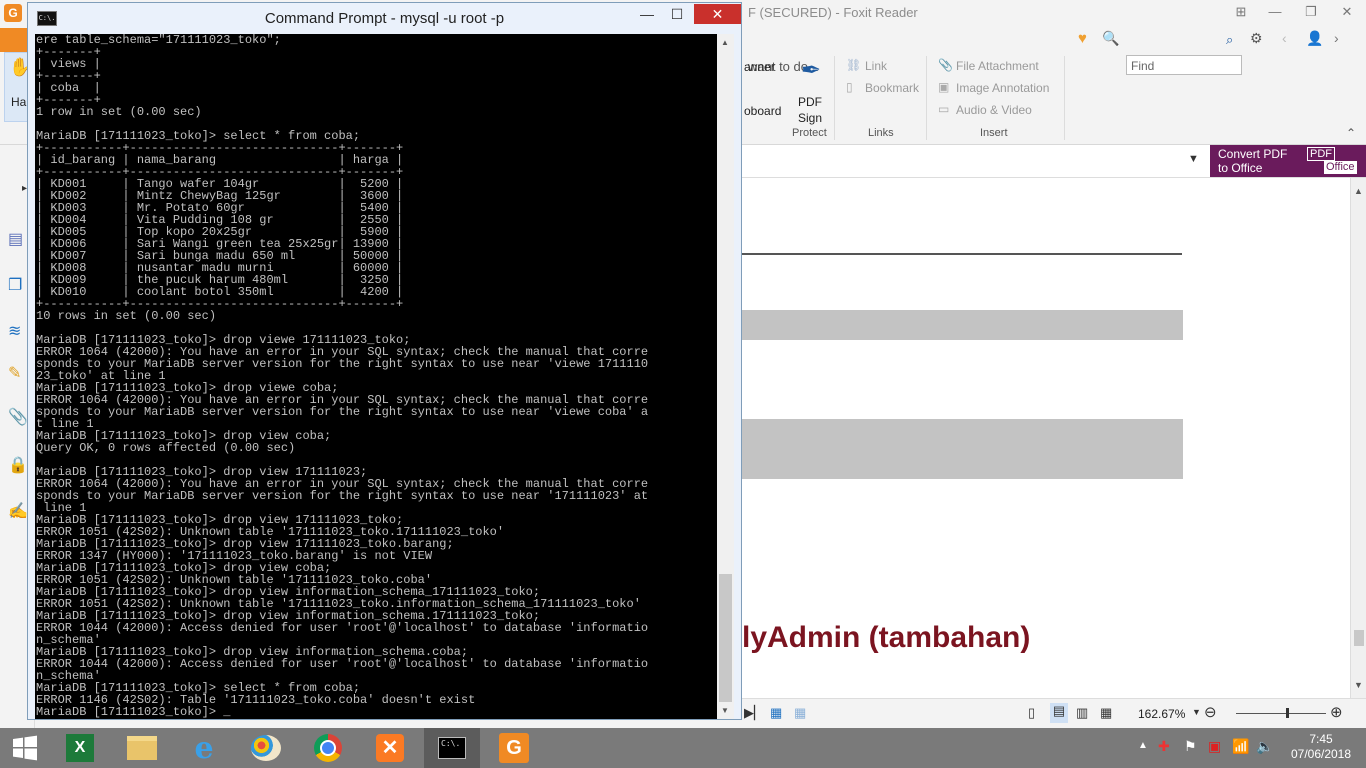  Describe the element at coordinates (994, 133) in the screenshot. I see `insert-group-label: Insert` at that location.